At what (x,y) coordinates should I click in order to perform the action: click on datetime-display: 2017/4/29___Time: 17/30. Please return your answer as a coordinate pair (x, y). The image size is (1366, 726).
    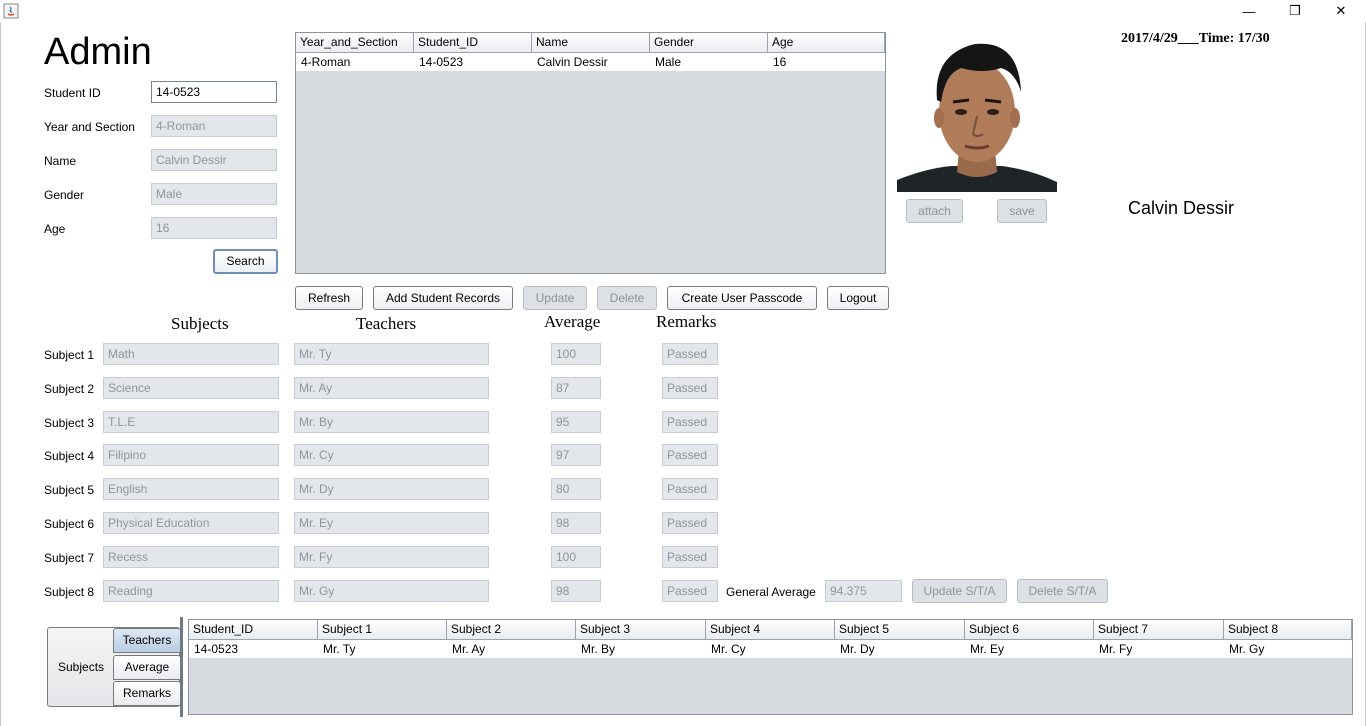
    Looking at the image, I should click on (1195, 38).